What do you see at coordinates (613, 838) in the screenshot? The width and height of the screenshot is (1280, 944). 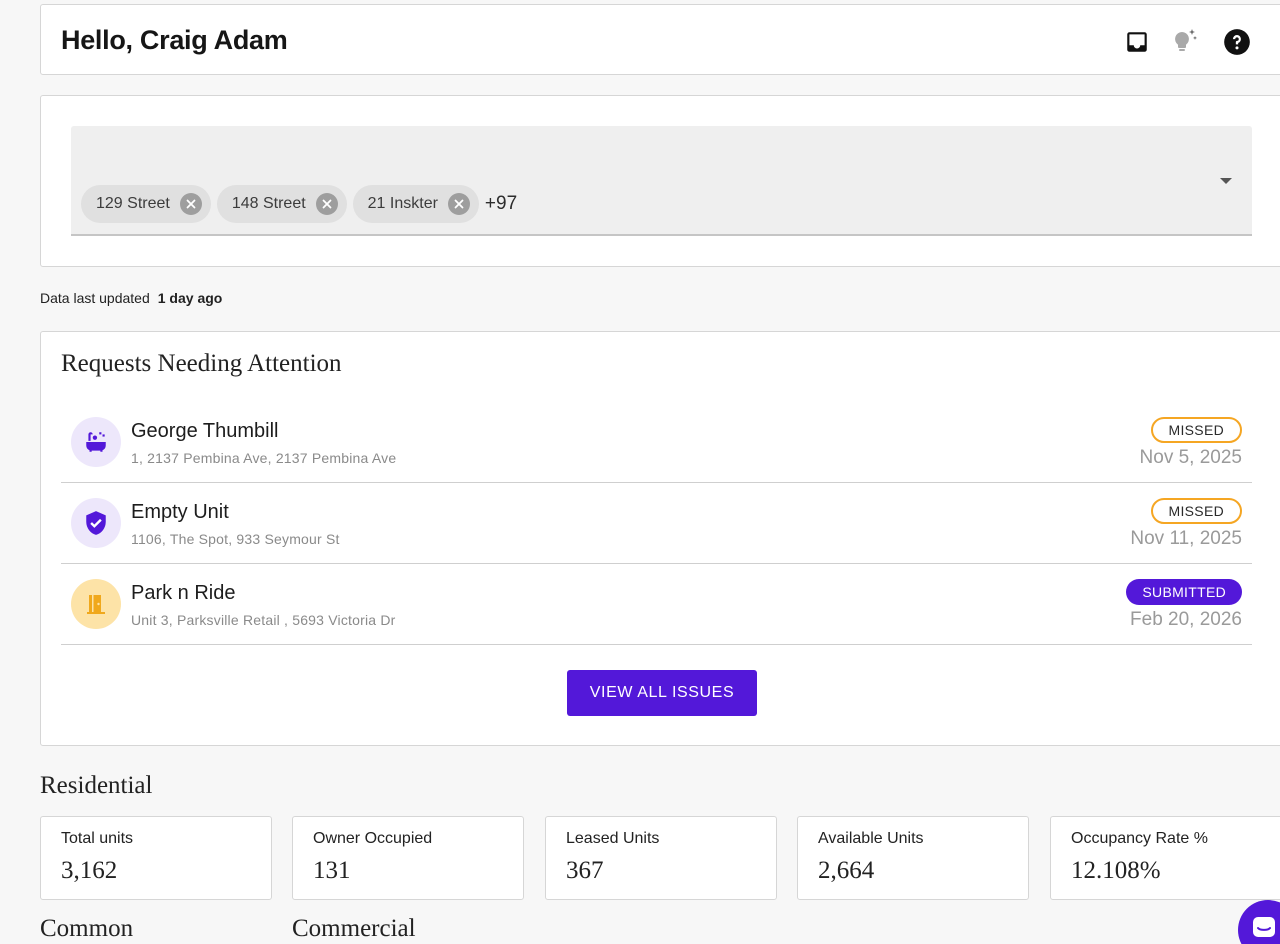 I see `stat-label: Leased Units` at bounding box center [613, 838].